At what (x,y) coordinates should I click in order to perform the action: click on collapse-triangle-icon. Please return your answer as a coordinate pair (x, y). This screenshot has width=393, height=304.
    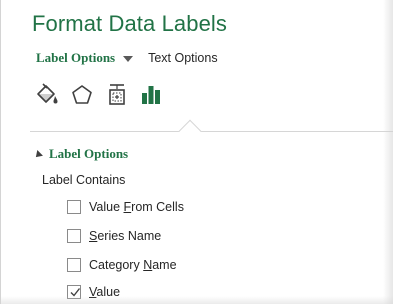
    Looking at the image, I should click on (38, 154).